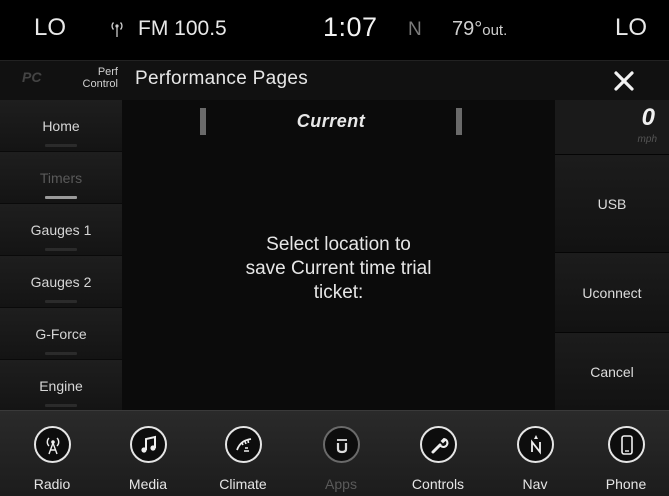  Describe the element at coordinates (612, 203) in the screenshot. I see `usb-button: USB` at that location.